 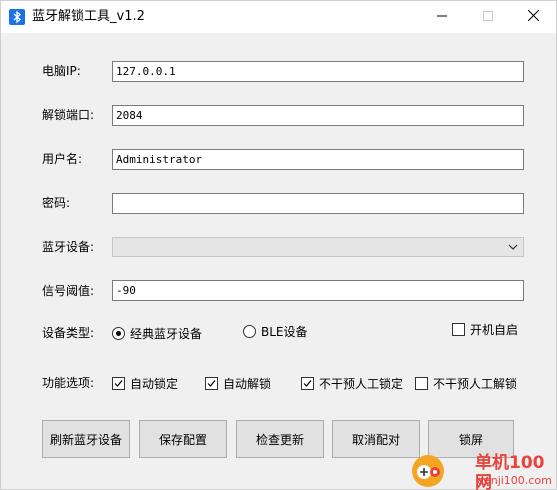 I want to click on no-manual-unlock-label: 不干预人工解锁, so click(x=475, y=384).